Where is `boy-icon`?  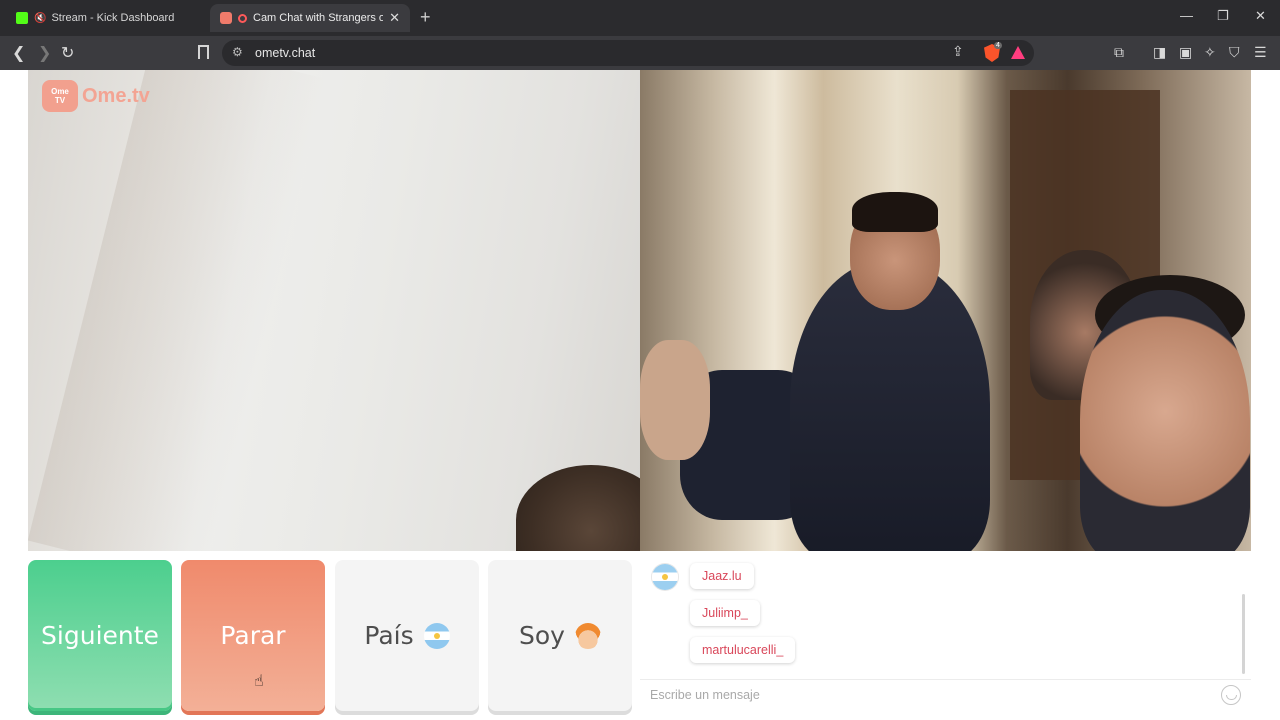 boy-icon is located at coordinates (587, 635).